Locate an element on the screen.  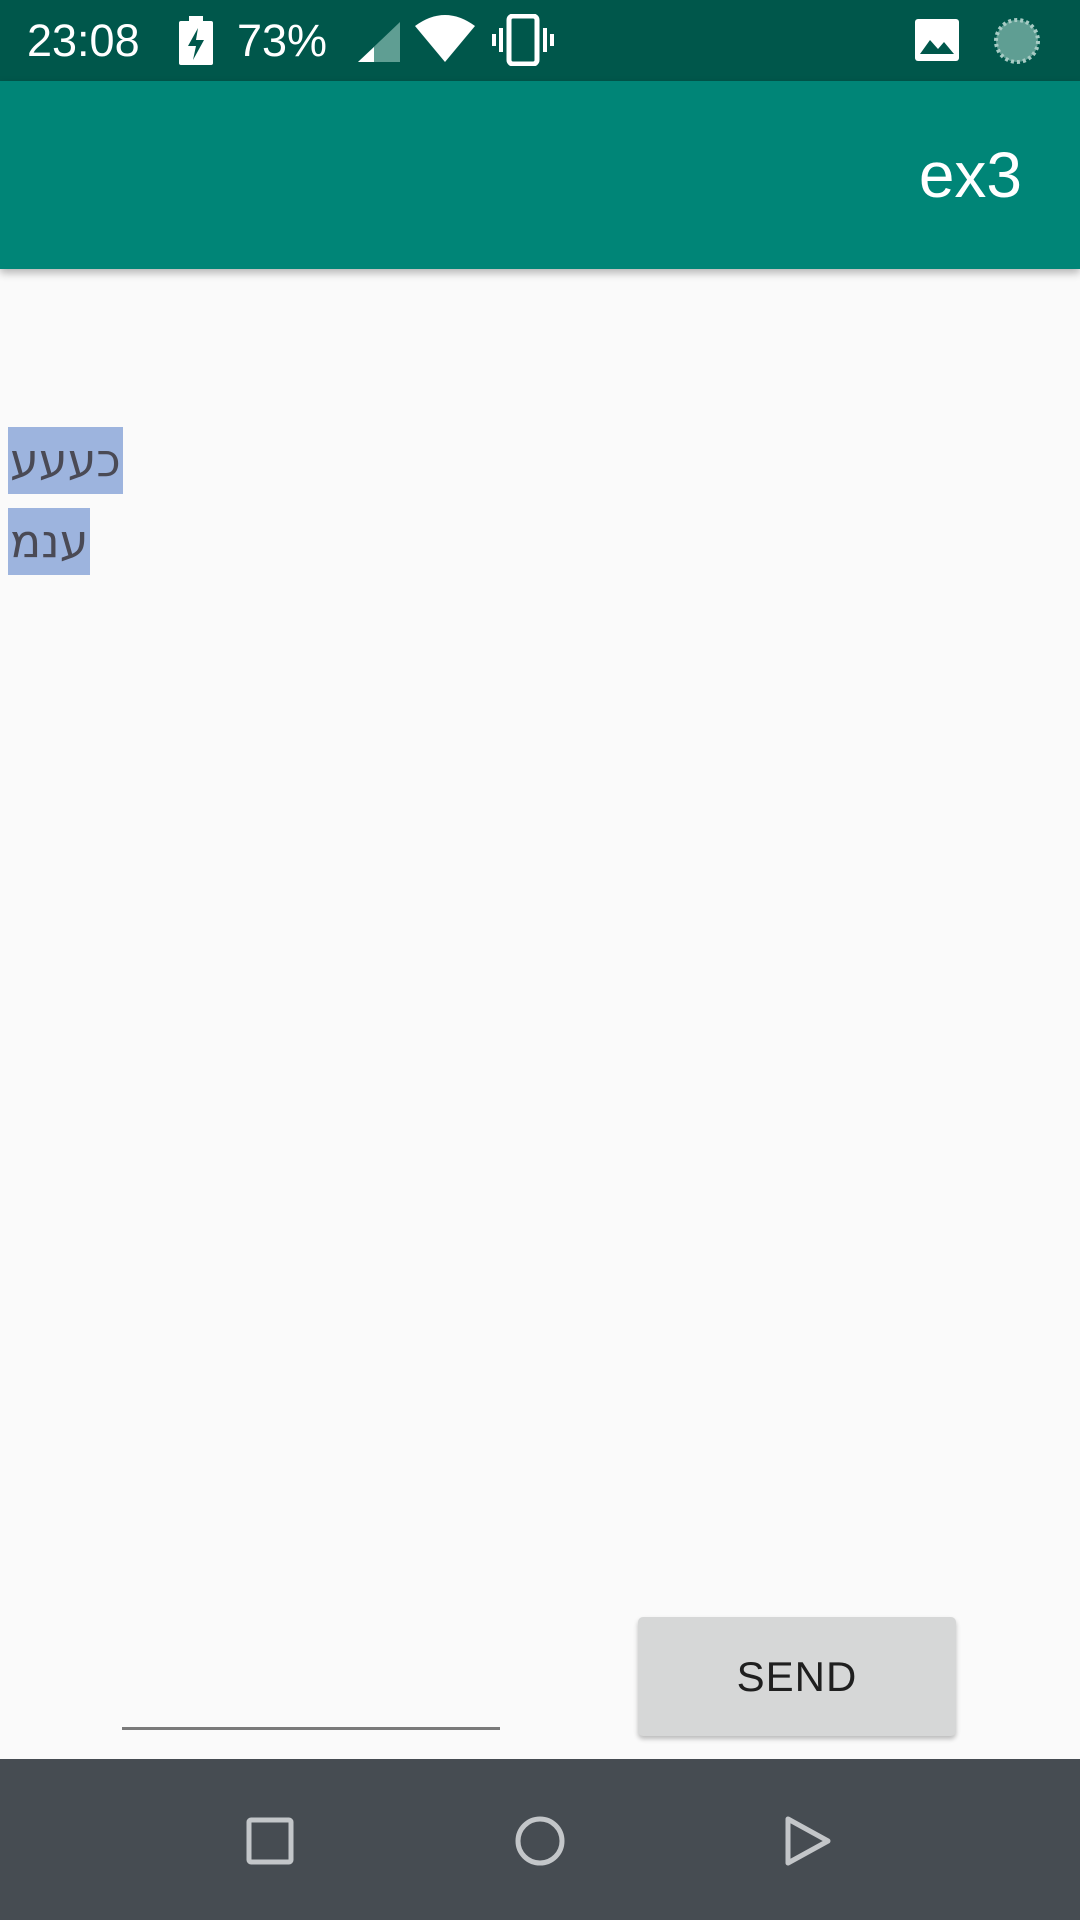
status-bar: 23:08 73% is located at coordinates (540, 40).